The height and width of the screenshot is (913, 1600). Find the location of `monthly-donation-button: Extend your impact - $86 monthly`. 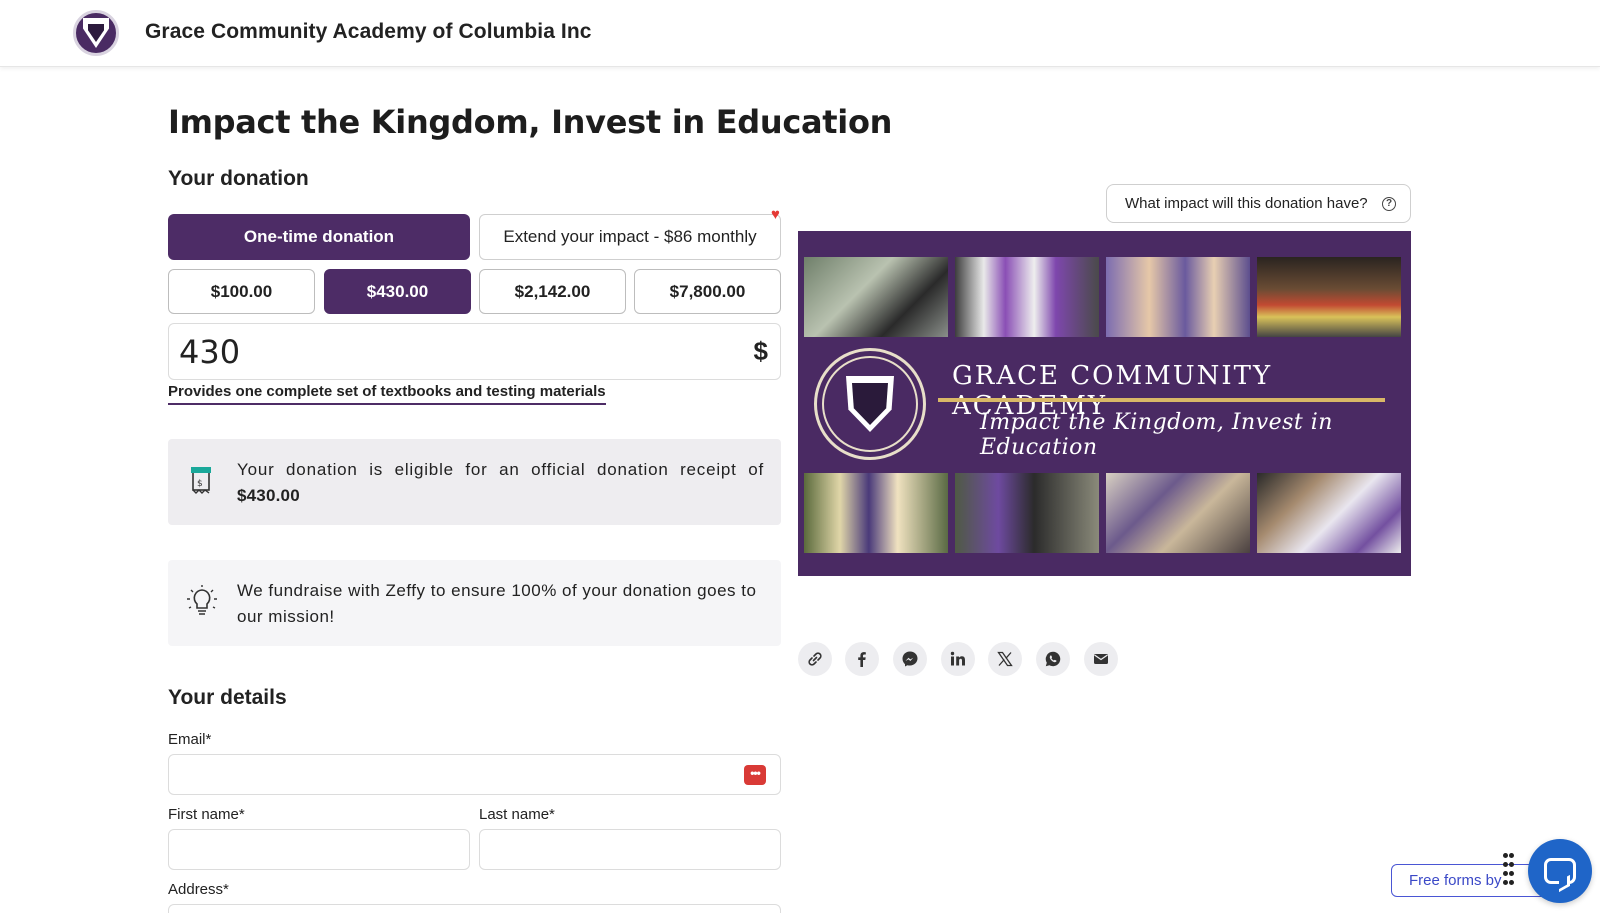

monthly-donation-button: Extend your impact - $86 monthly is located at coordinates (630, 237).